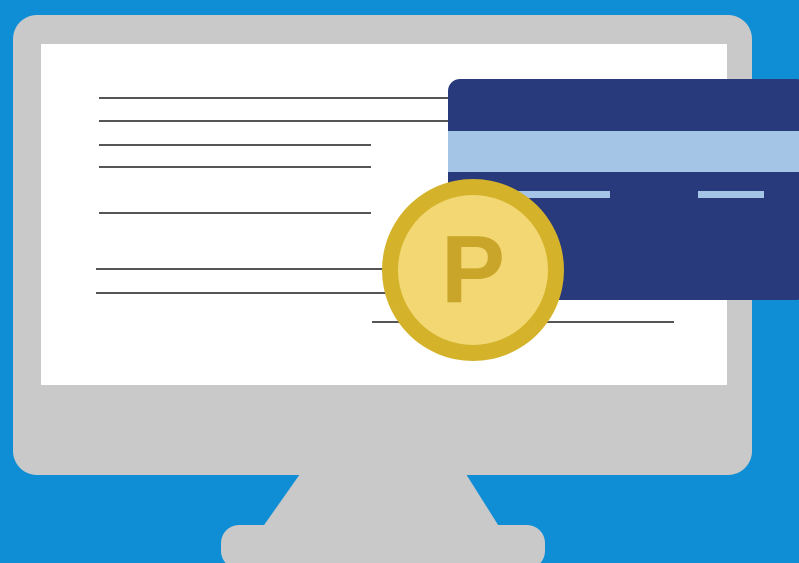 The height and width of the screenshot is (563, 799). I want to click on card-detail-mark, so click(731, 194).